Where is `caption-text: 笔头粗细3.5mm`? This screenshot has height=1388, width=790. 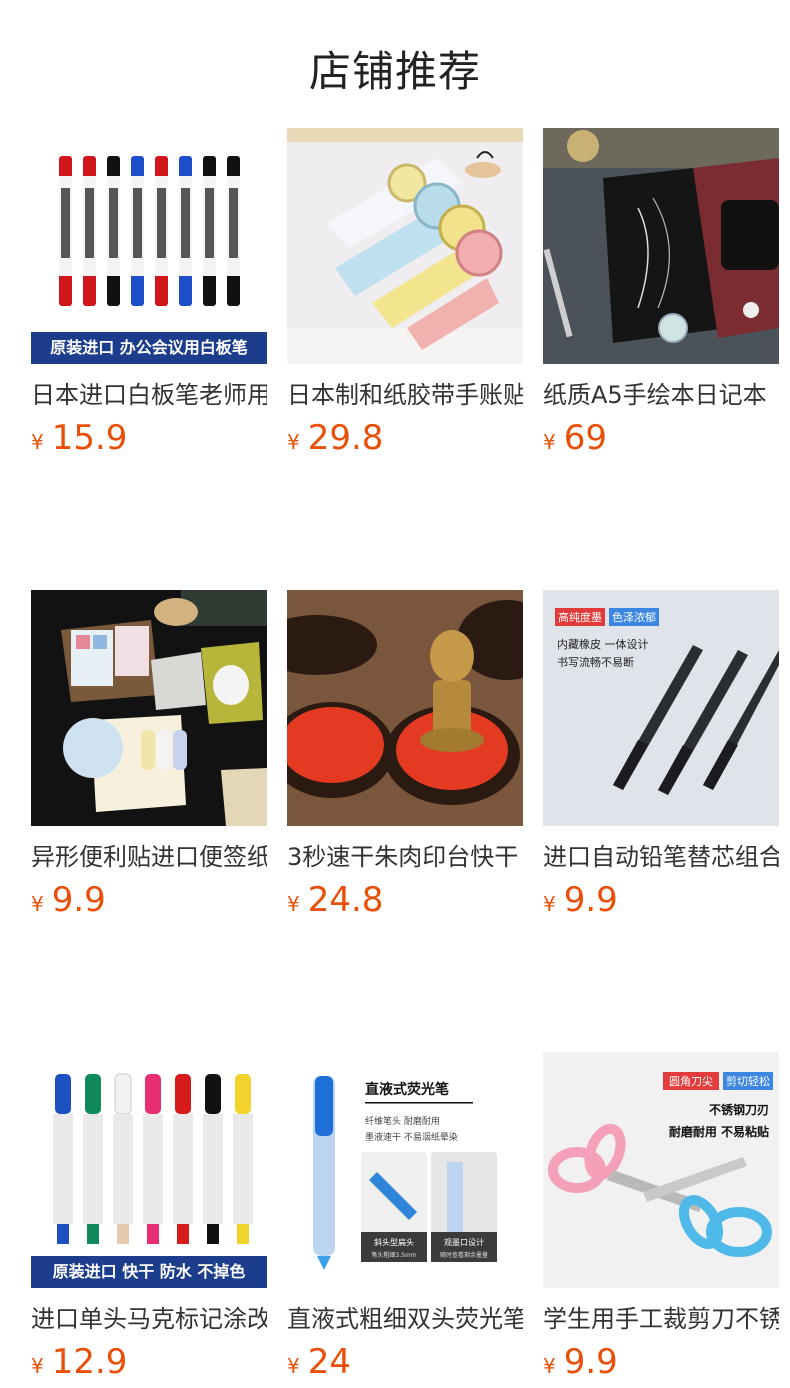 caption-text: 笔头粗细3.5mm is located at coordinates (393, 1255).